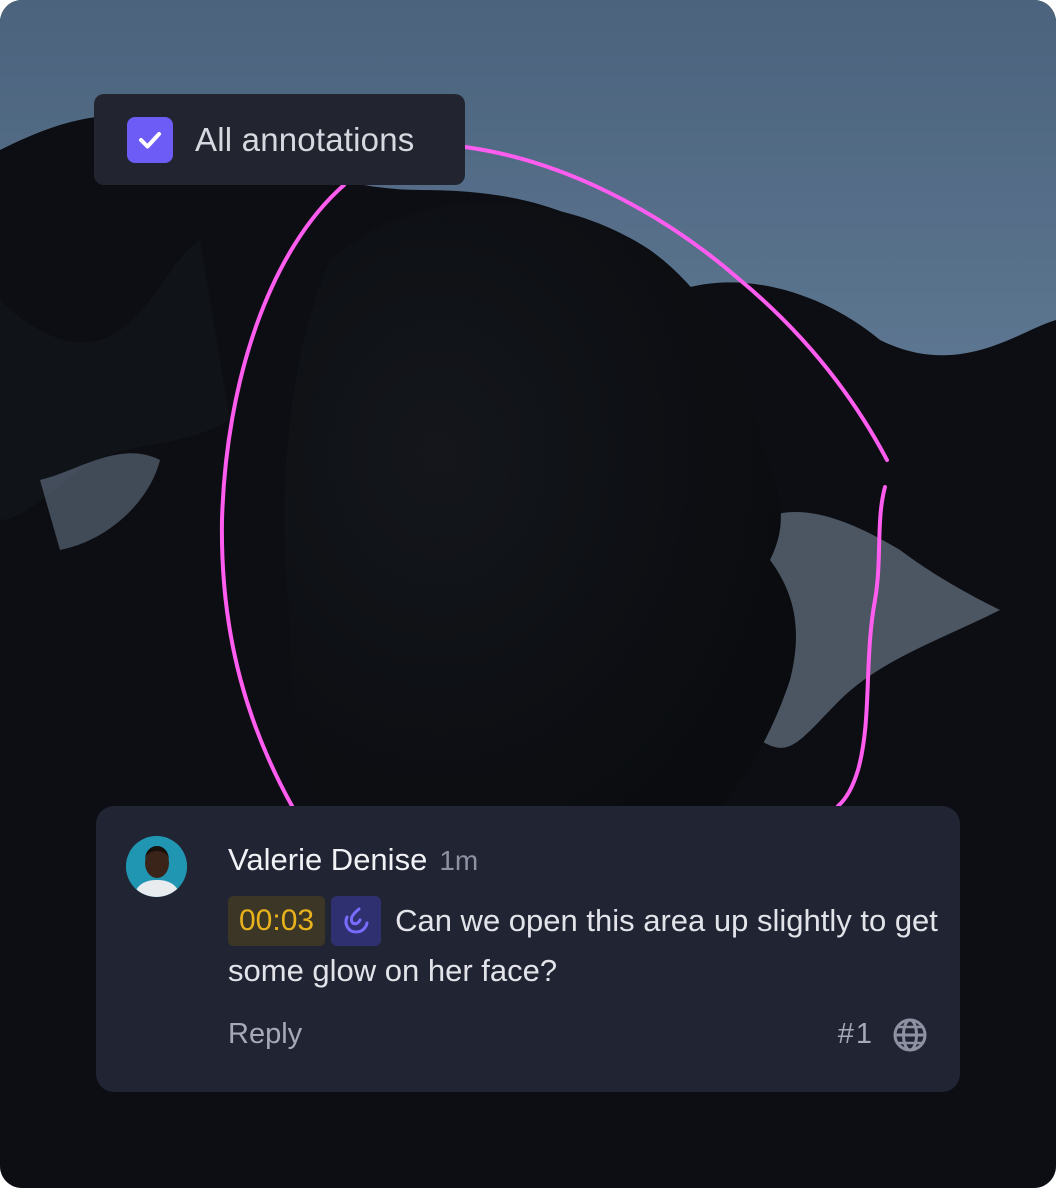  I want to click on reply-button: Reply, so click(265, 1034).